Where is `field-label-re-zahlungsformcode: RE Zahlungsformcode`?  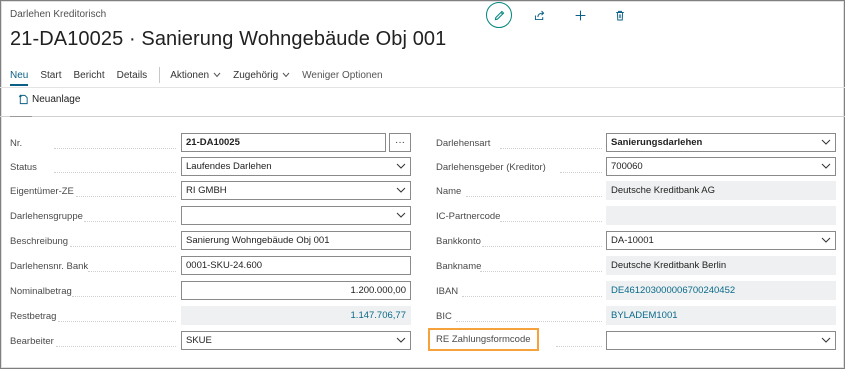
field-label-re-zahlungsformcode: RE Zahlungsformcode is located at coordinates (483, 339).